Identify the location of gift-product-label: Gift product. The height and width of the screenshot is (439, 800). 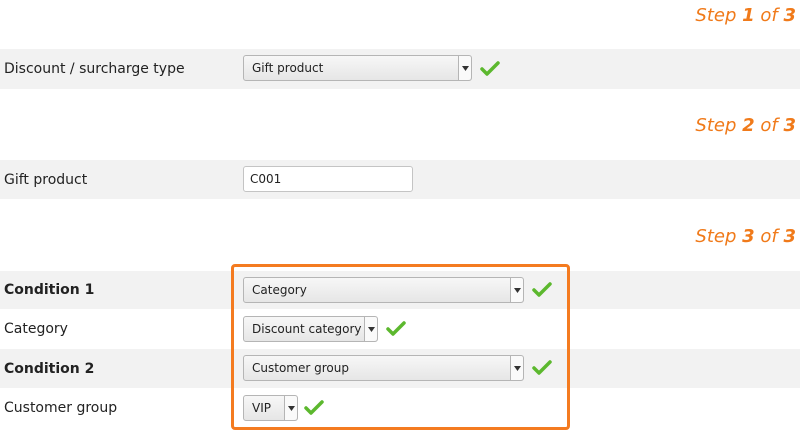
(46, 179).